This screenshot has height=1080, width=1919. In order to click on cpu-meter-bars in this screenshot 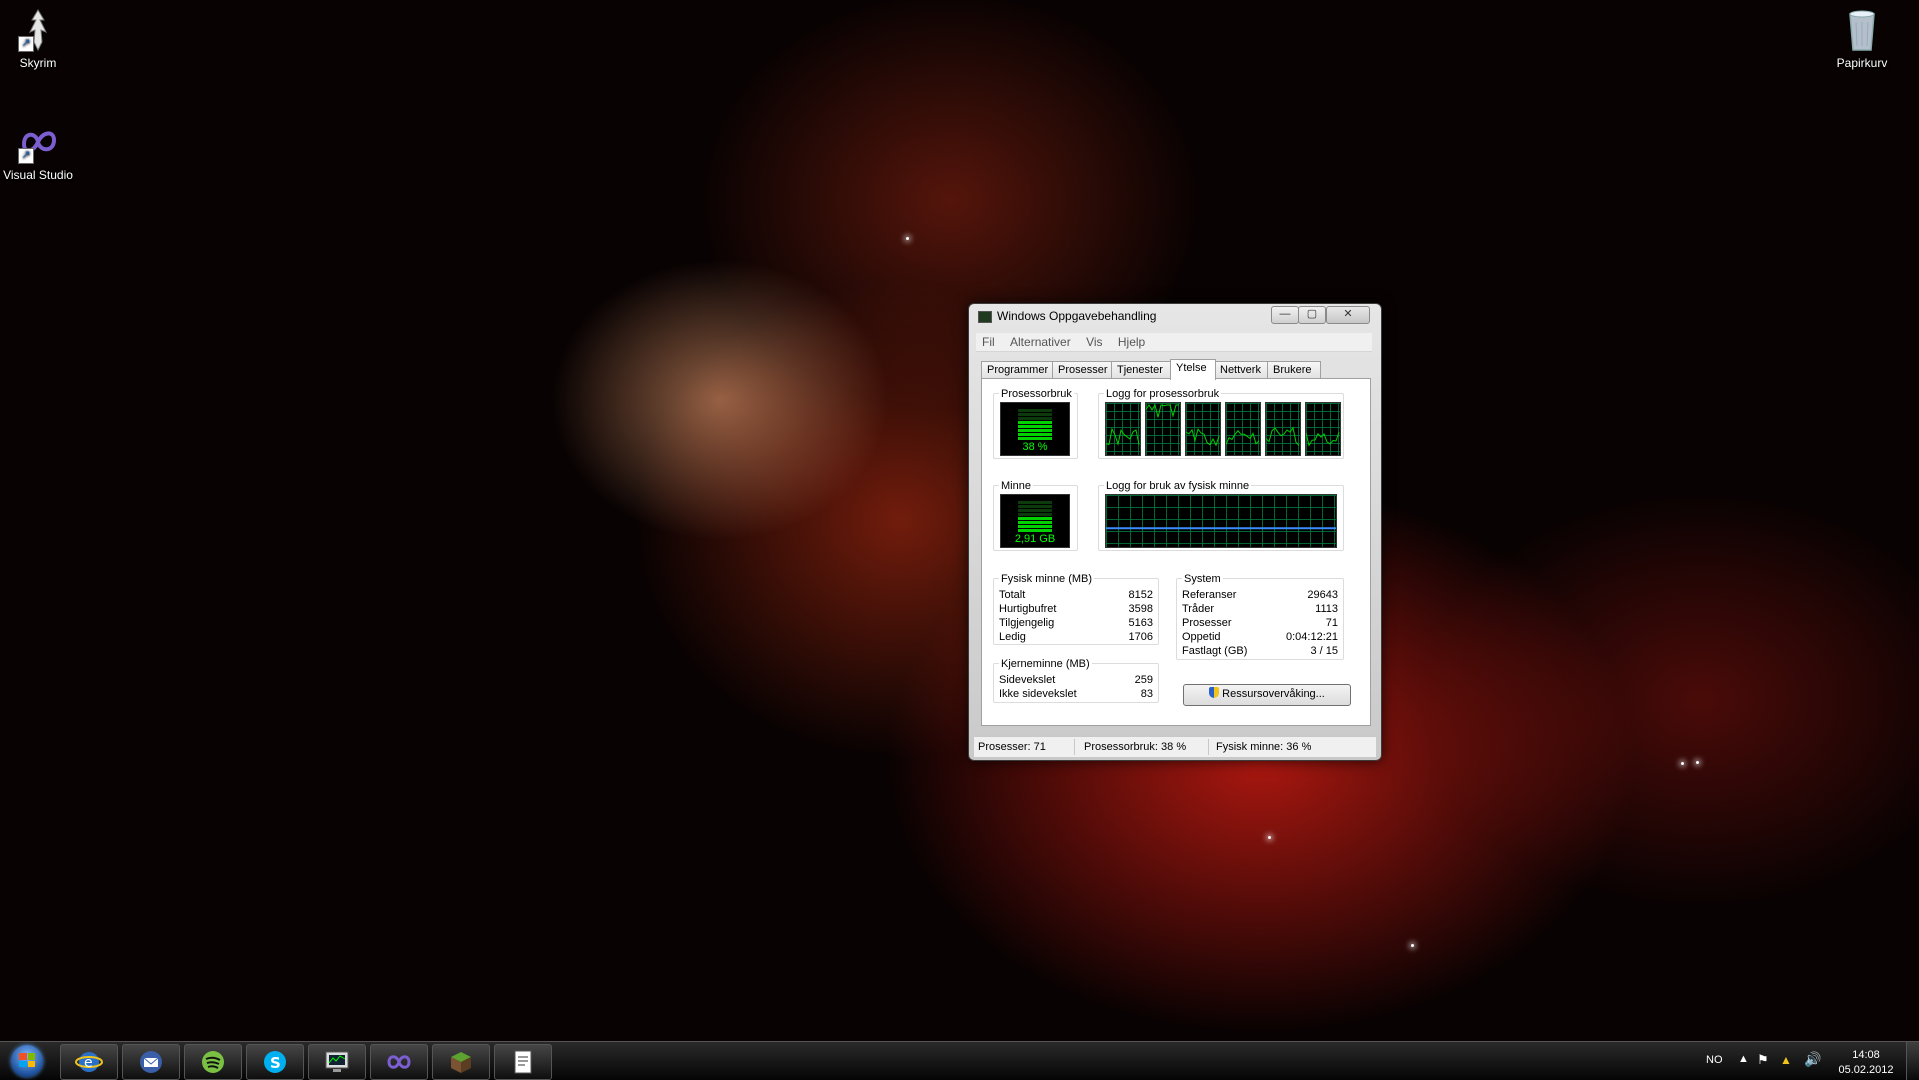, I will do `click(1035, 425)`.